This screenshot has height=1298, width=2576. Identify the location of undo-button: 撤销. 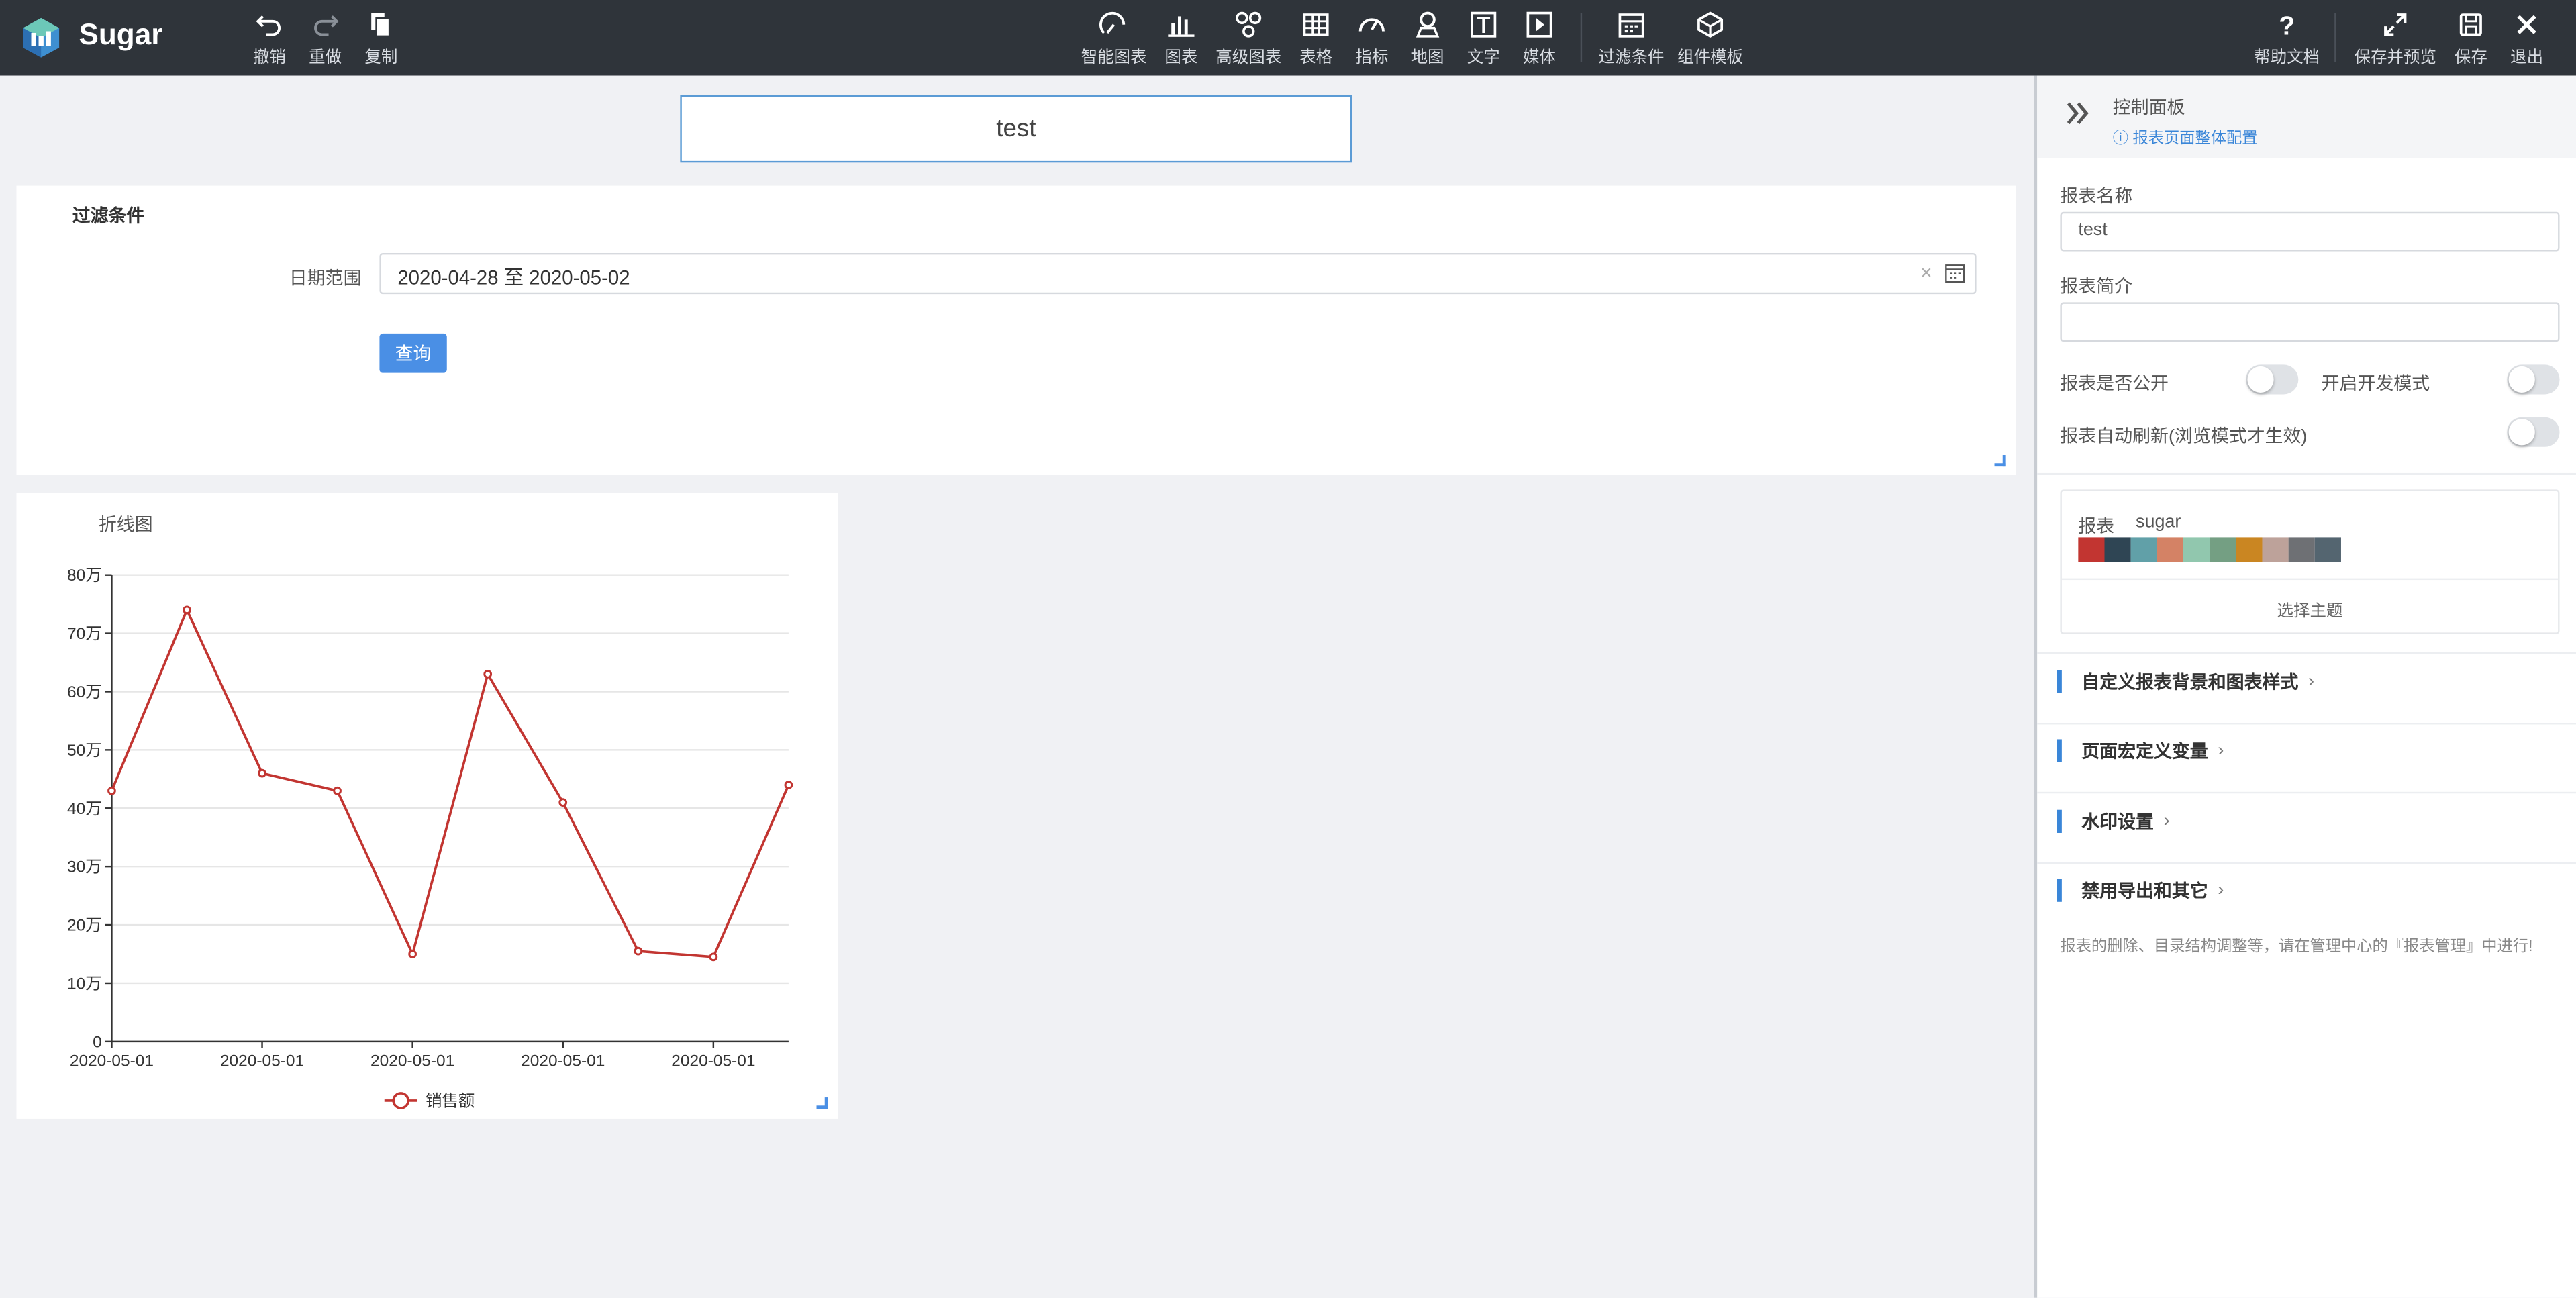
(269, 39).